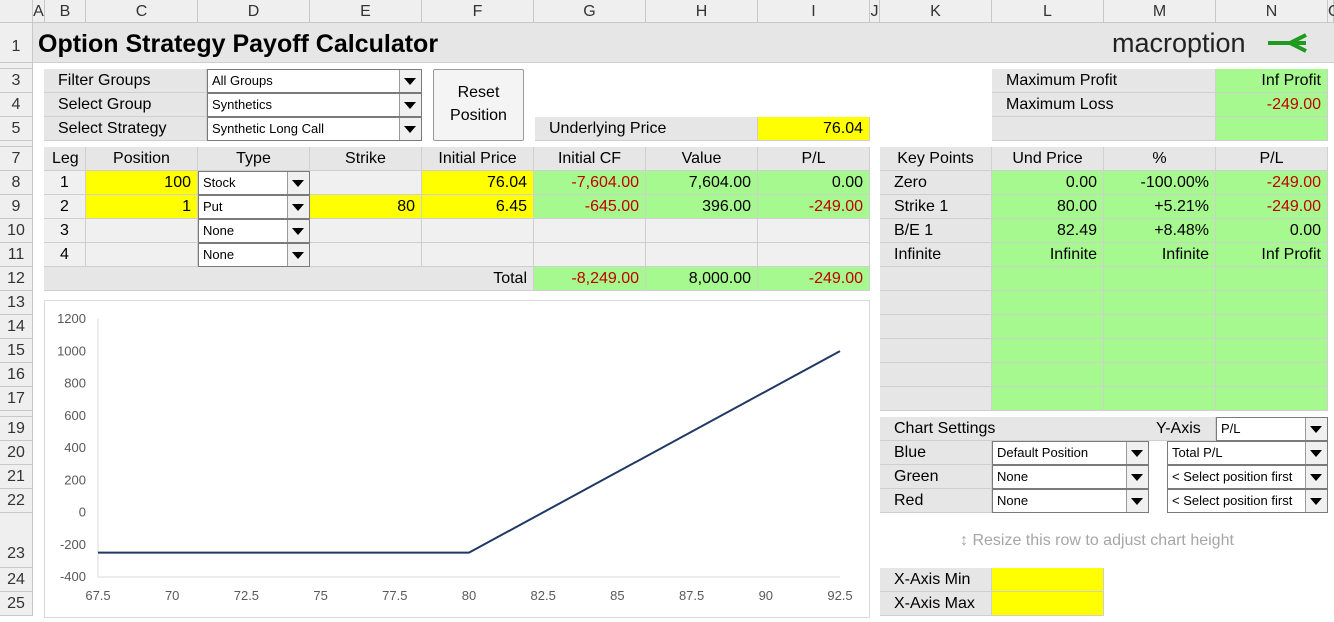 This screenshot has height=622, width=1334. I want to click on row-header-13: 13, so click(16, 303).